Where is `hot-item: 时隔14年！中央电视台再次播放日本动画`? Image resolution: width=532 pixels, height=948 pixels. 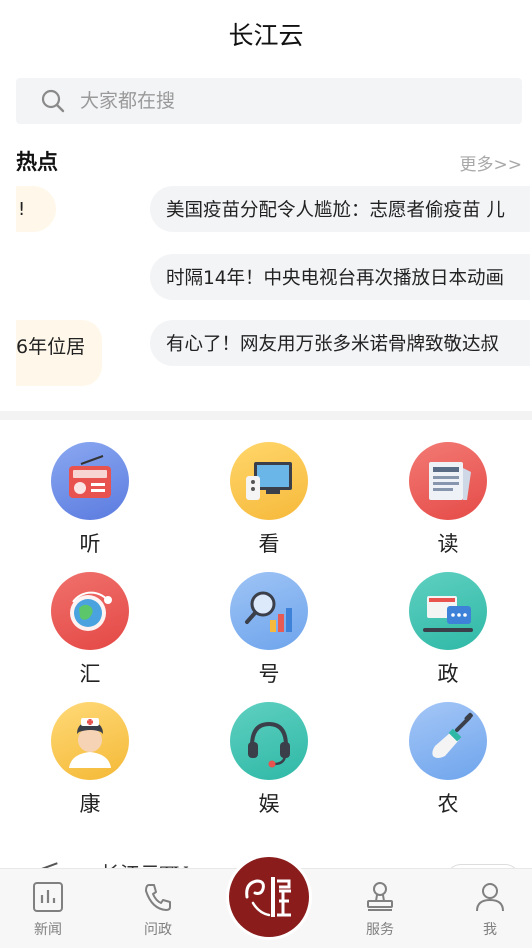 hot-item: 时隔14年！中央电视台再次播放日本动画 is located at coordinates (340, 277).